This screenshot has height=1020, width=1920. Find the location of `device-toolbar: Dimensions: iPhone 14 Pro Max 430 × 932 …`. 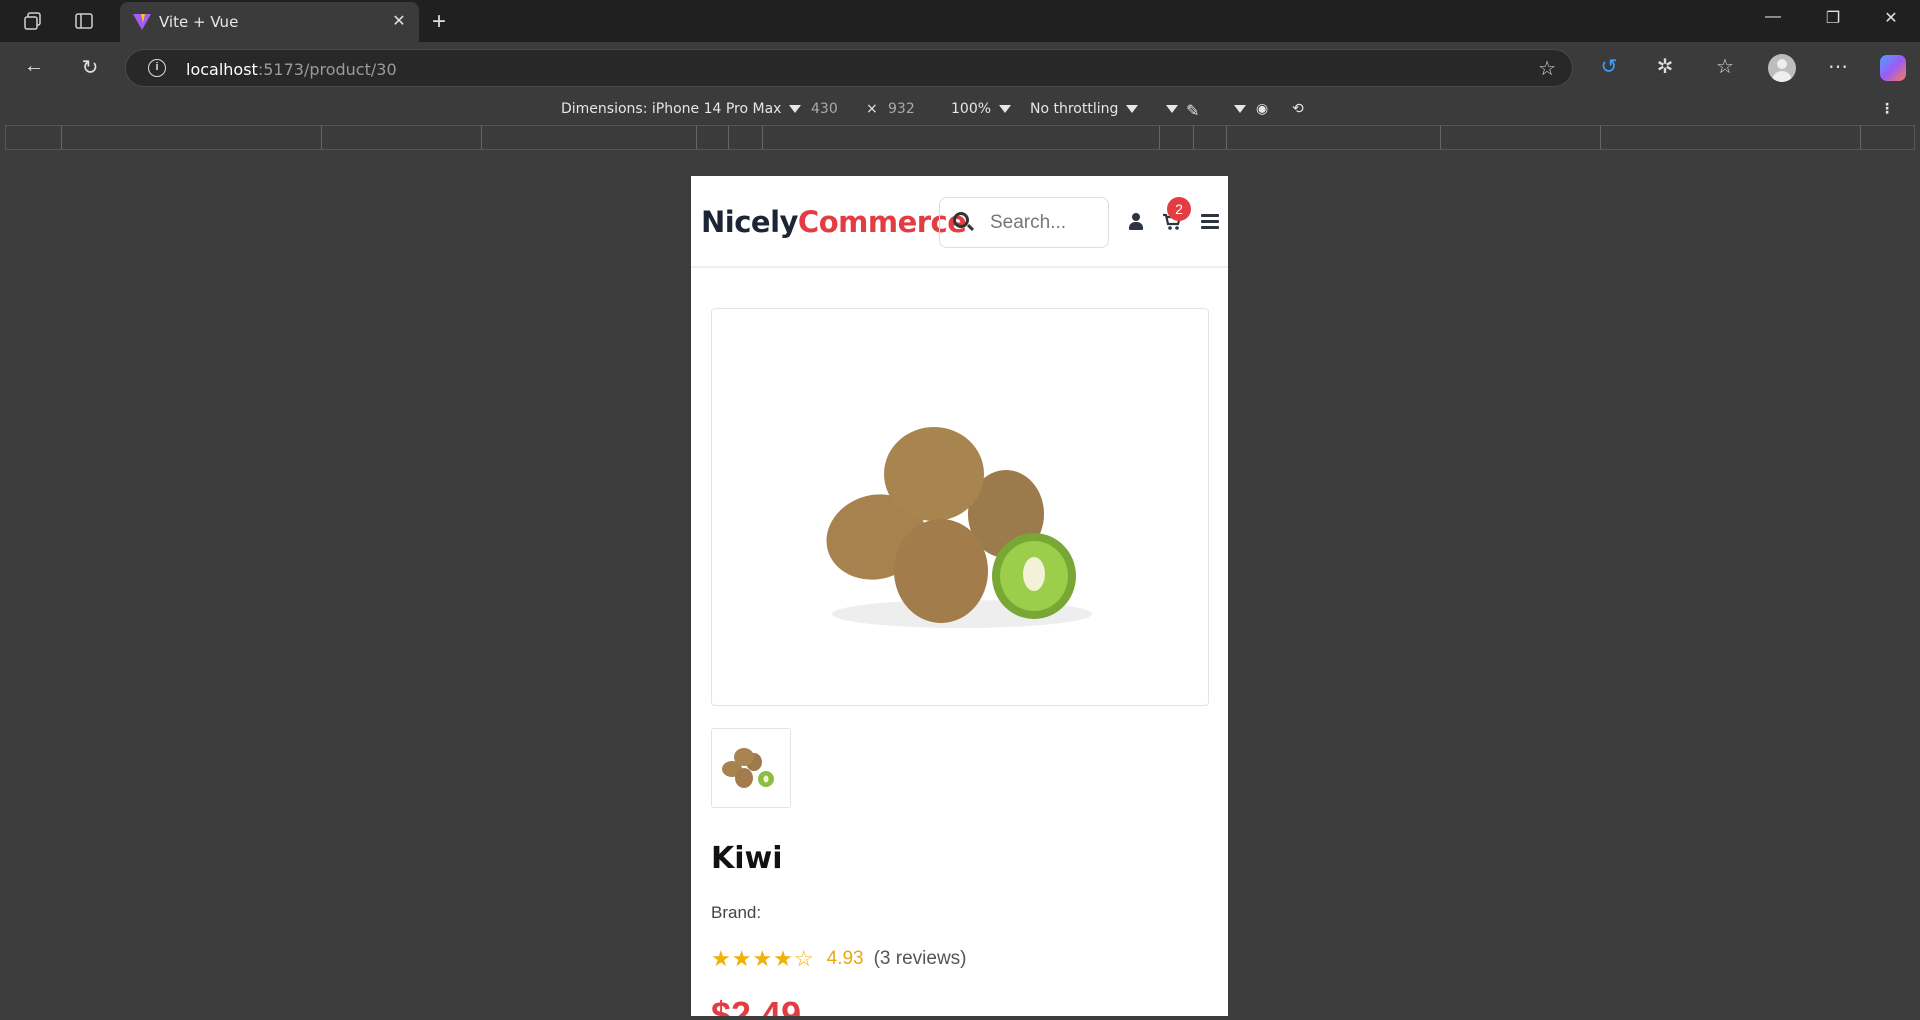

device-toolbar: Dimensions: iPhone 14 Pro Max 430 × 932 … is located at coordinates (960, 109).